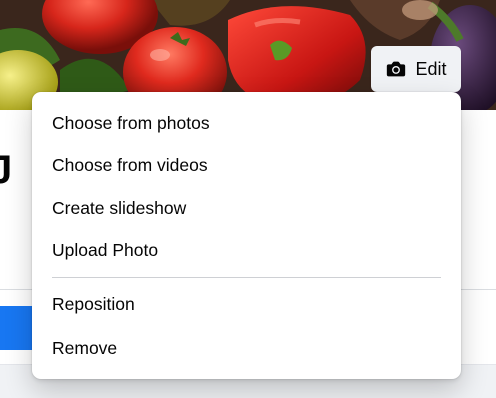 The width and height of the screenshot is (496, 398). I want to click on primary-action-button-fragment, so click(17, 328).